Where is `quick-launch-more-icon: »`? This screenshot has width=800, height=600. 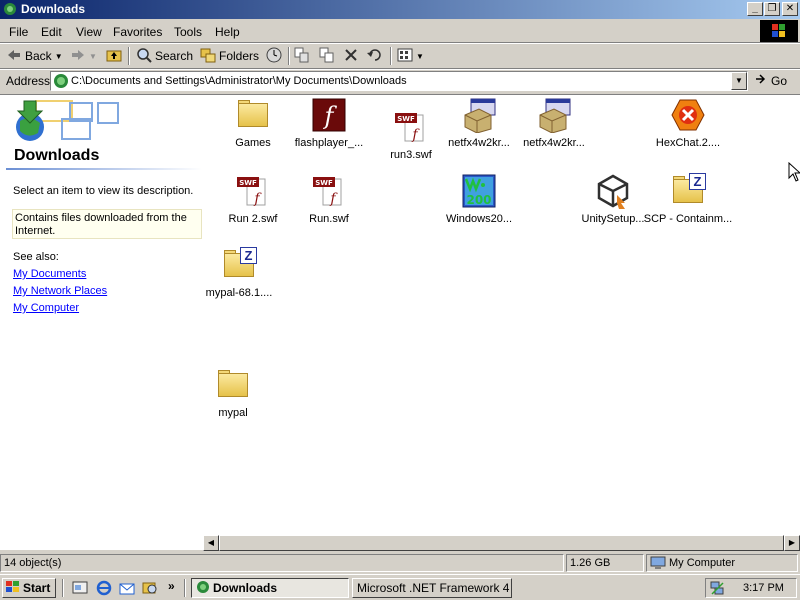
quick-launch-more-icon: » is located at coordinates (171, 586).